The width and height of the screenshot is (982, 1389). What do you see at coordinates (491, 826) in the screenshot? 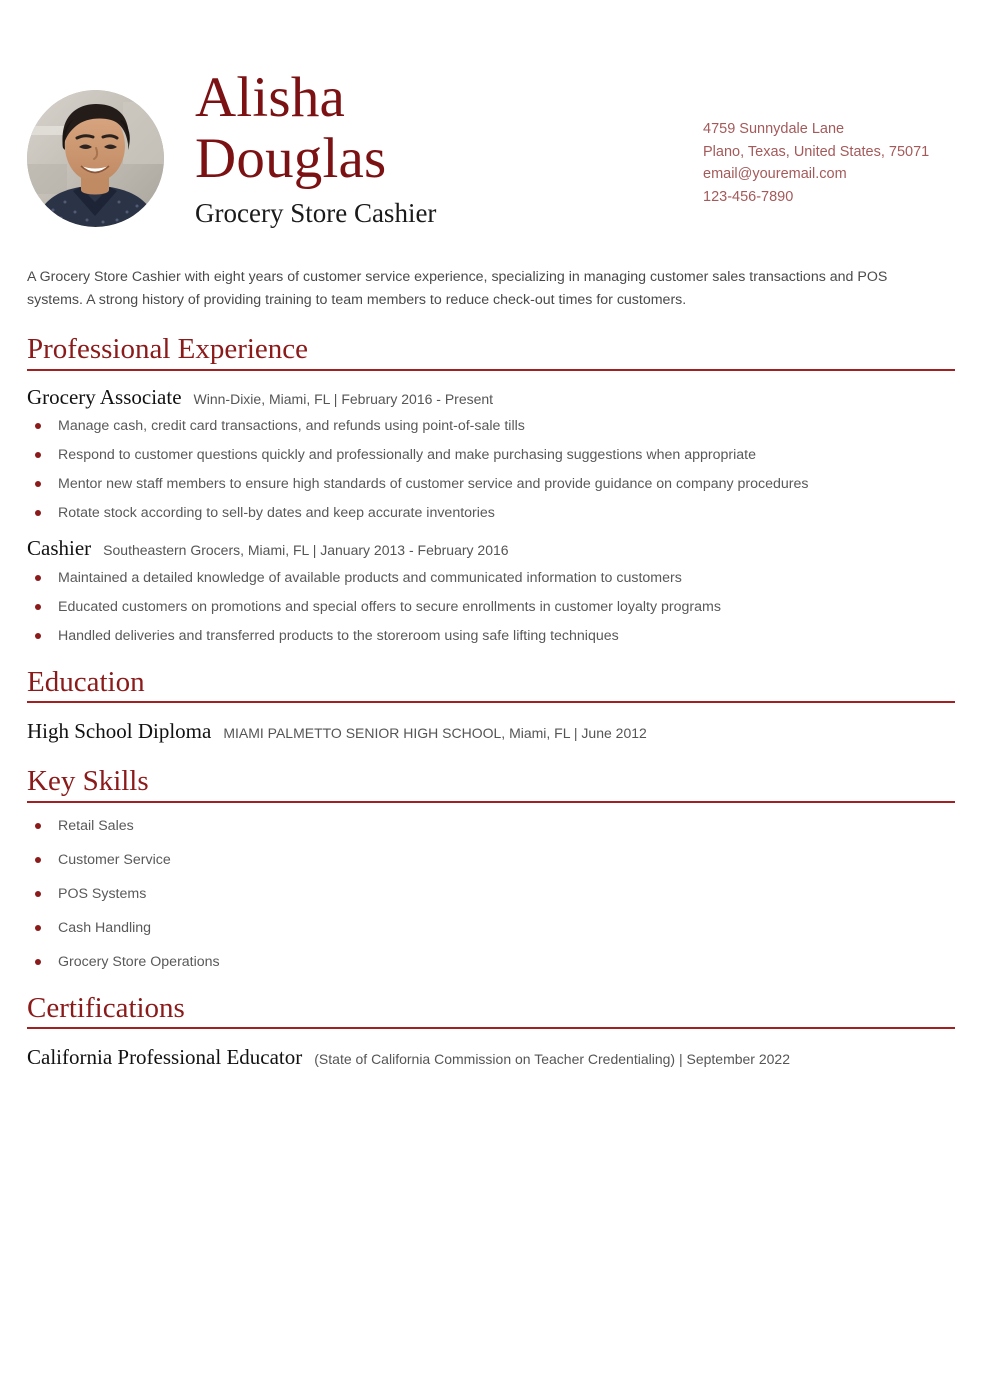
I see `list-item: Retail Sales` at bounding box center [491, 826].